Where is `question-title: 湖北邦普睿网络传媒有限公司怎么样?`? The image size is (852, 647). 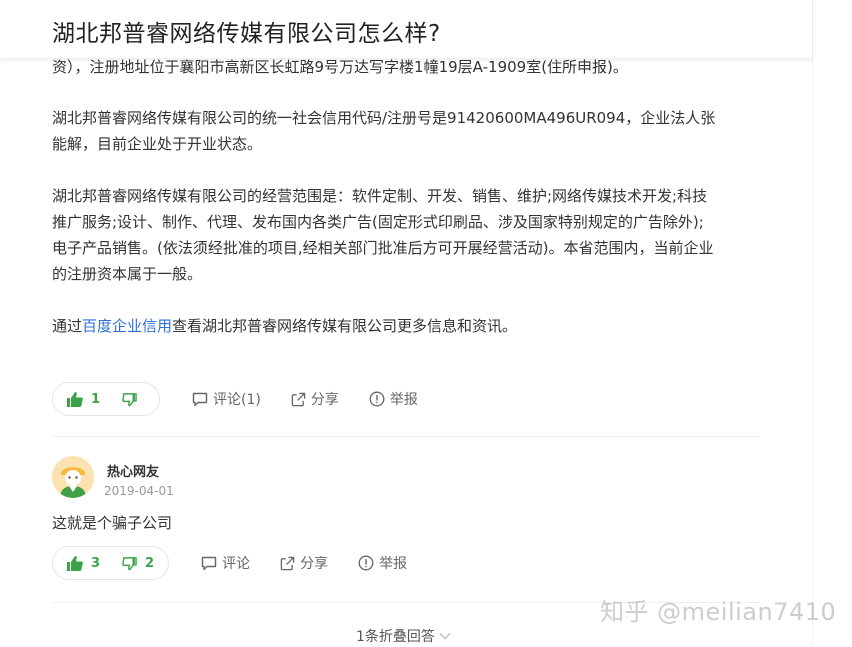
question-title: 湖北邦普睿网络传媒有限公司怎么样? is located at coordinates (246, 34).